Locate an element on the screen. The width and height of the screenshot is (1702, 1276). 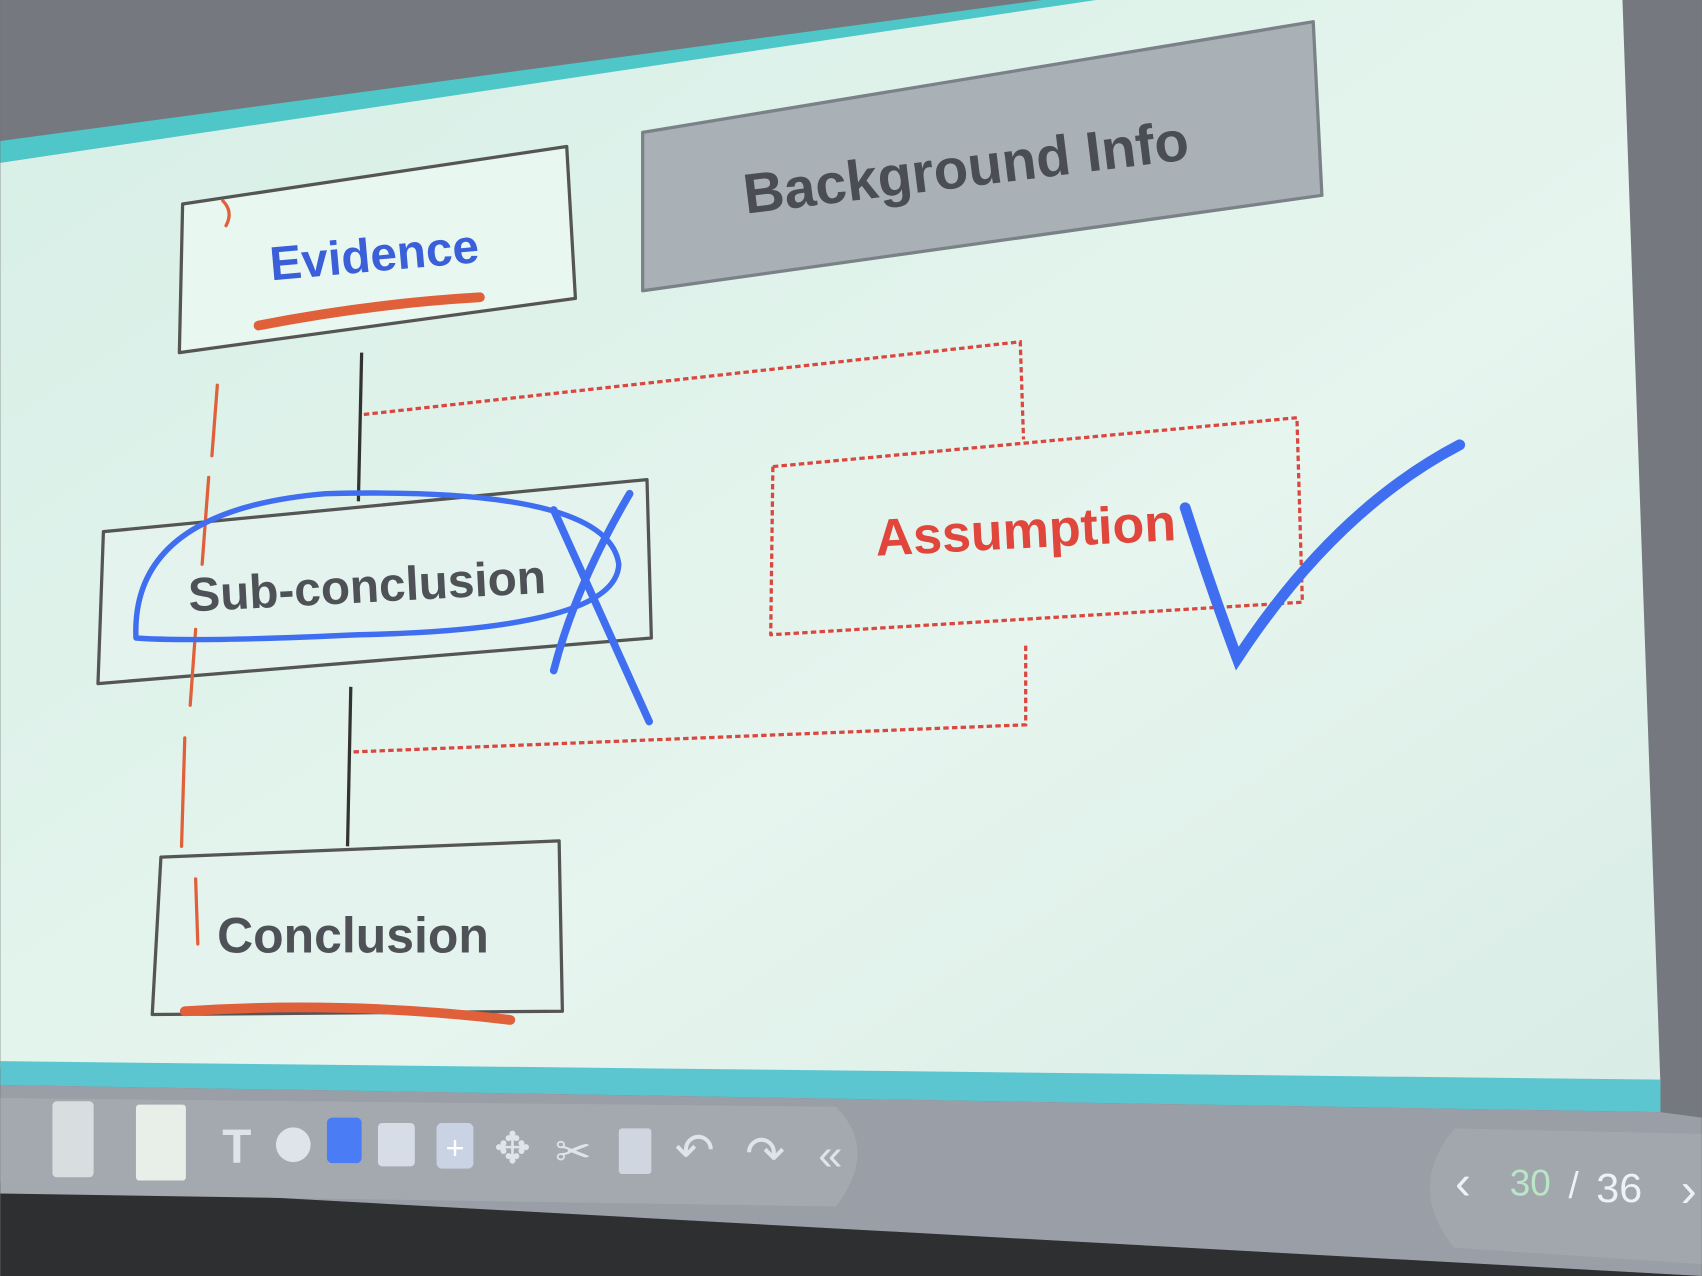
redo-icon: ↷ is located at coordinates (765, 1154).